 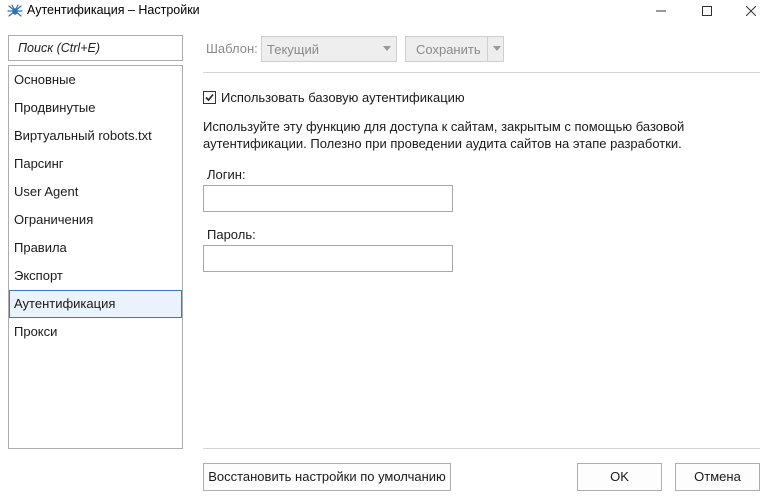 What do you see at coordinates (95, 220) in the screenshot?
I see `sidebar-item-limits: Ограничения` at bounding box center [95, 220].